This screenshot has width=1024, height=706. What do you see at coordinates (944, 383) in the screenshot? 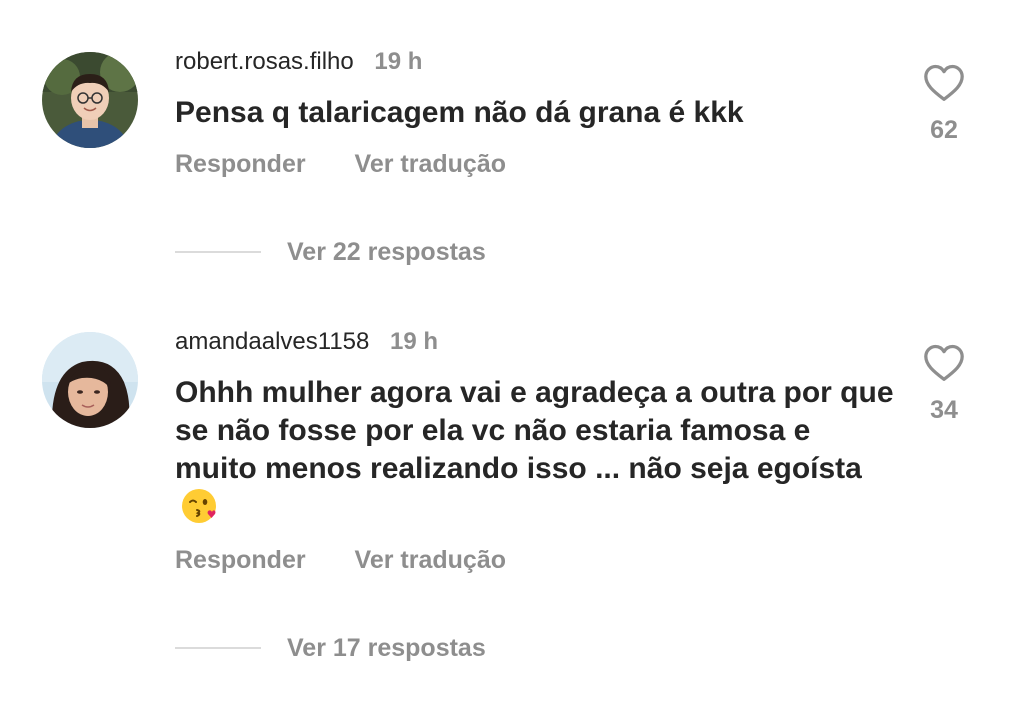
I see `like-area: 34` at bounding box center [944, 383].